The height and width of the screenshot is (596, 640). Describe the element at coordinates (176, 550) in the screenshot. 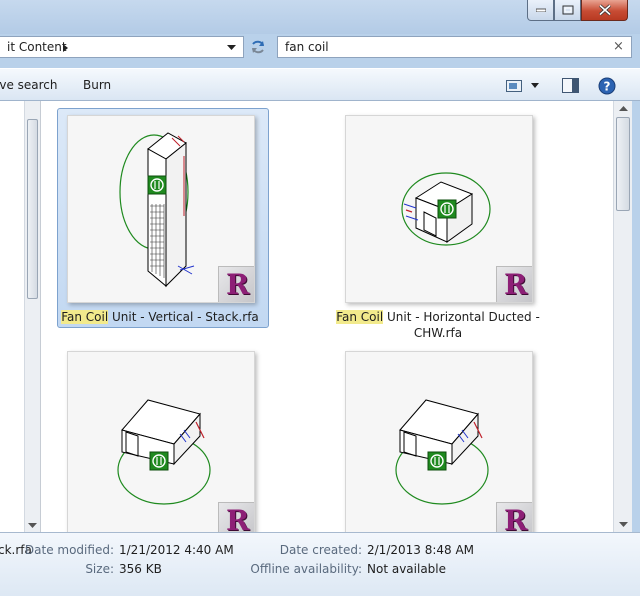

I see `date-modified-value: 1/21/2012 4:40 AM` at that location.